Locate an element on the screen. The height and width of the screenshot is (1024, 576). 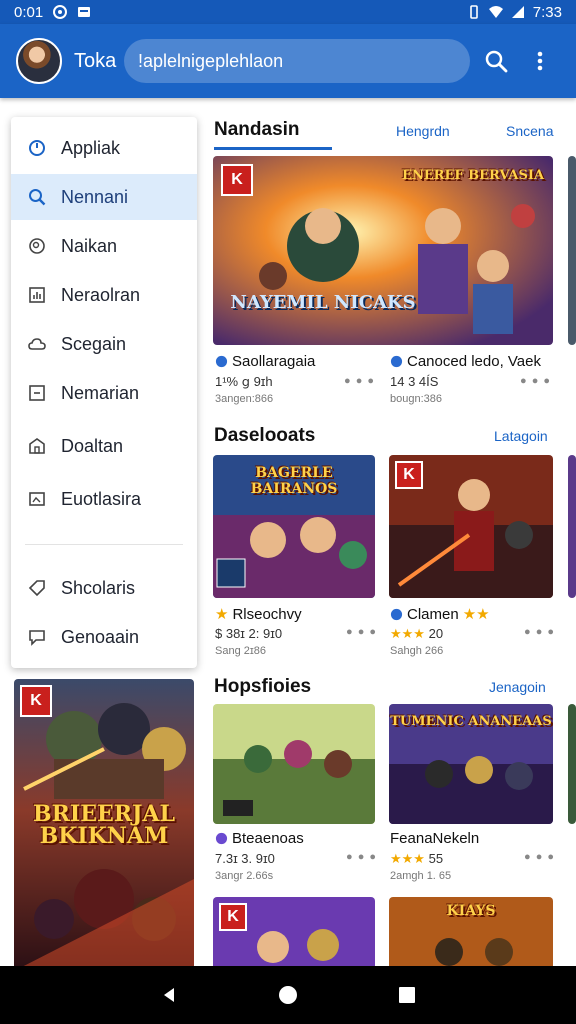
drawer-item-7: Euotlasira is located at coordinates (104, 499).